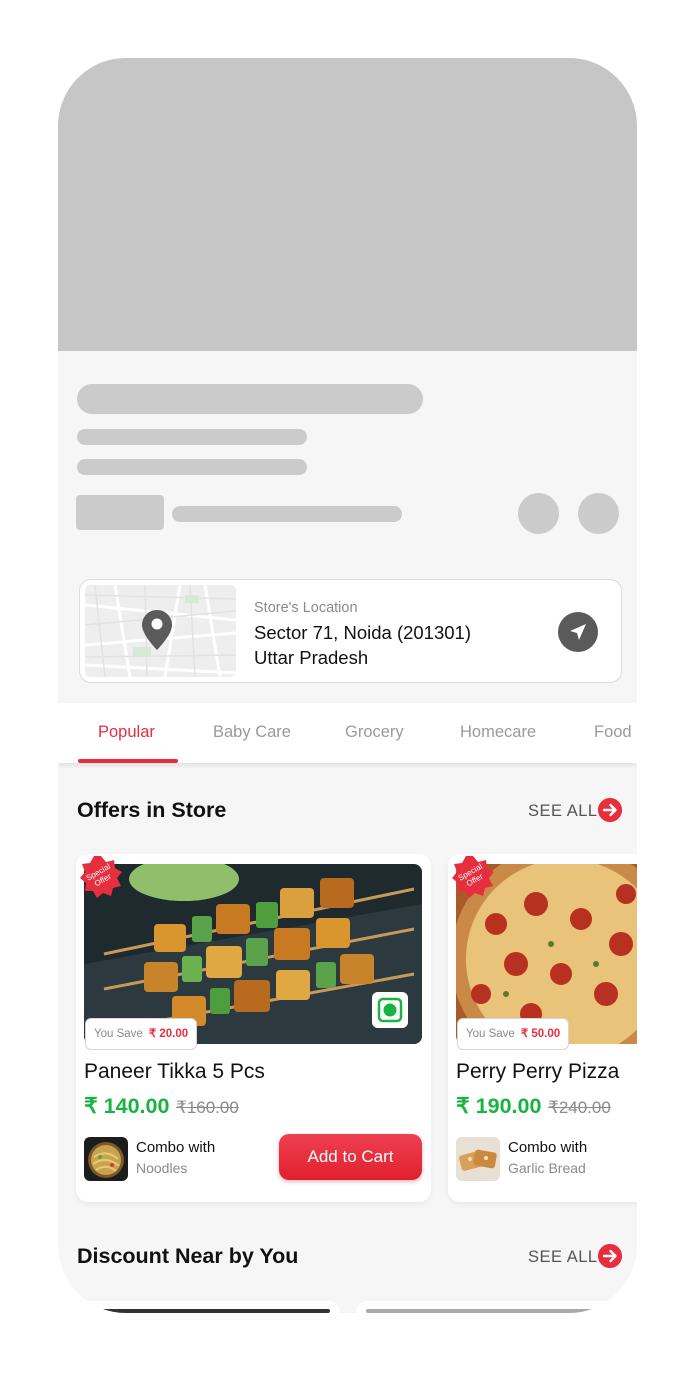 The width and height of the screenshot is (700, 1376). What do you see at coordinates (547, 1168) in the screenshot?
I see `combo-item: Garlic Bread` at bounding box center [547, 1168].